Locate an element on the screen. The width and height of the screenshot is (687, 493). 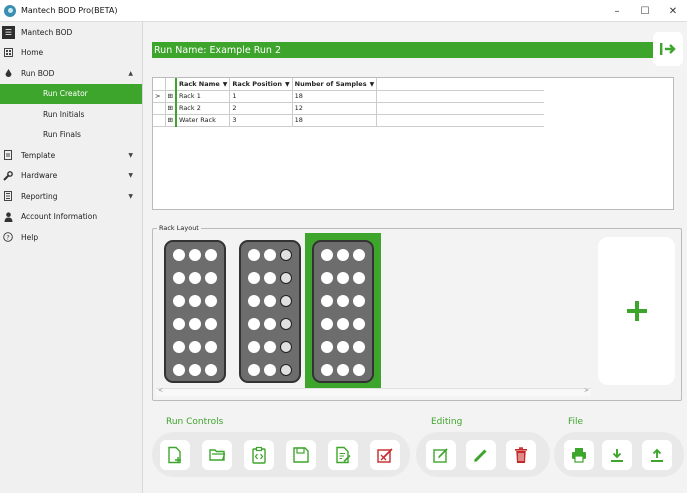
column-header-number-of-samples: Number of Samples ▼ is located at coordinates (334, 84).